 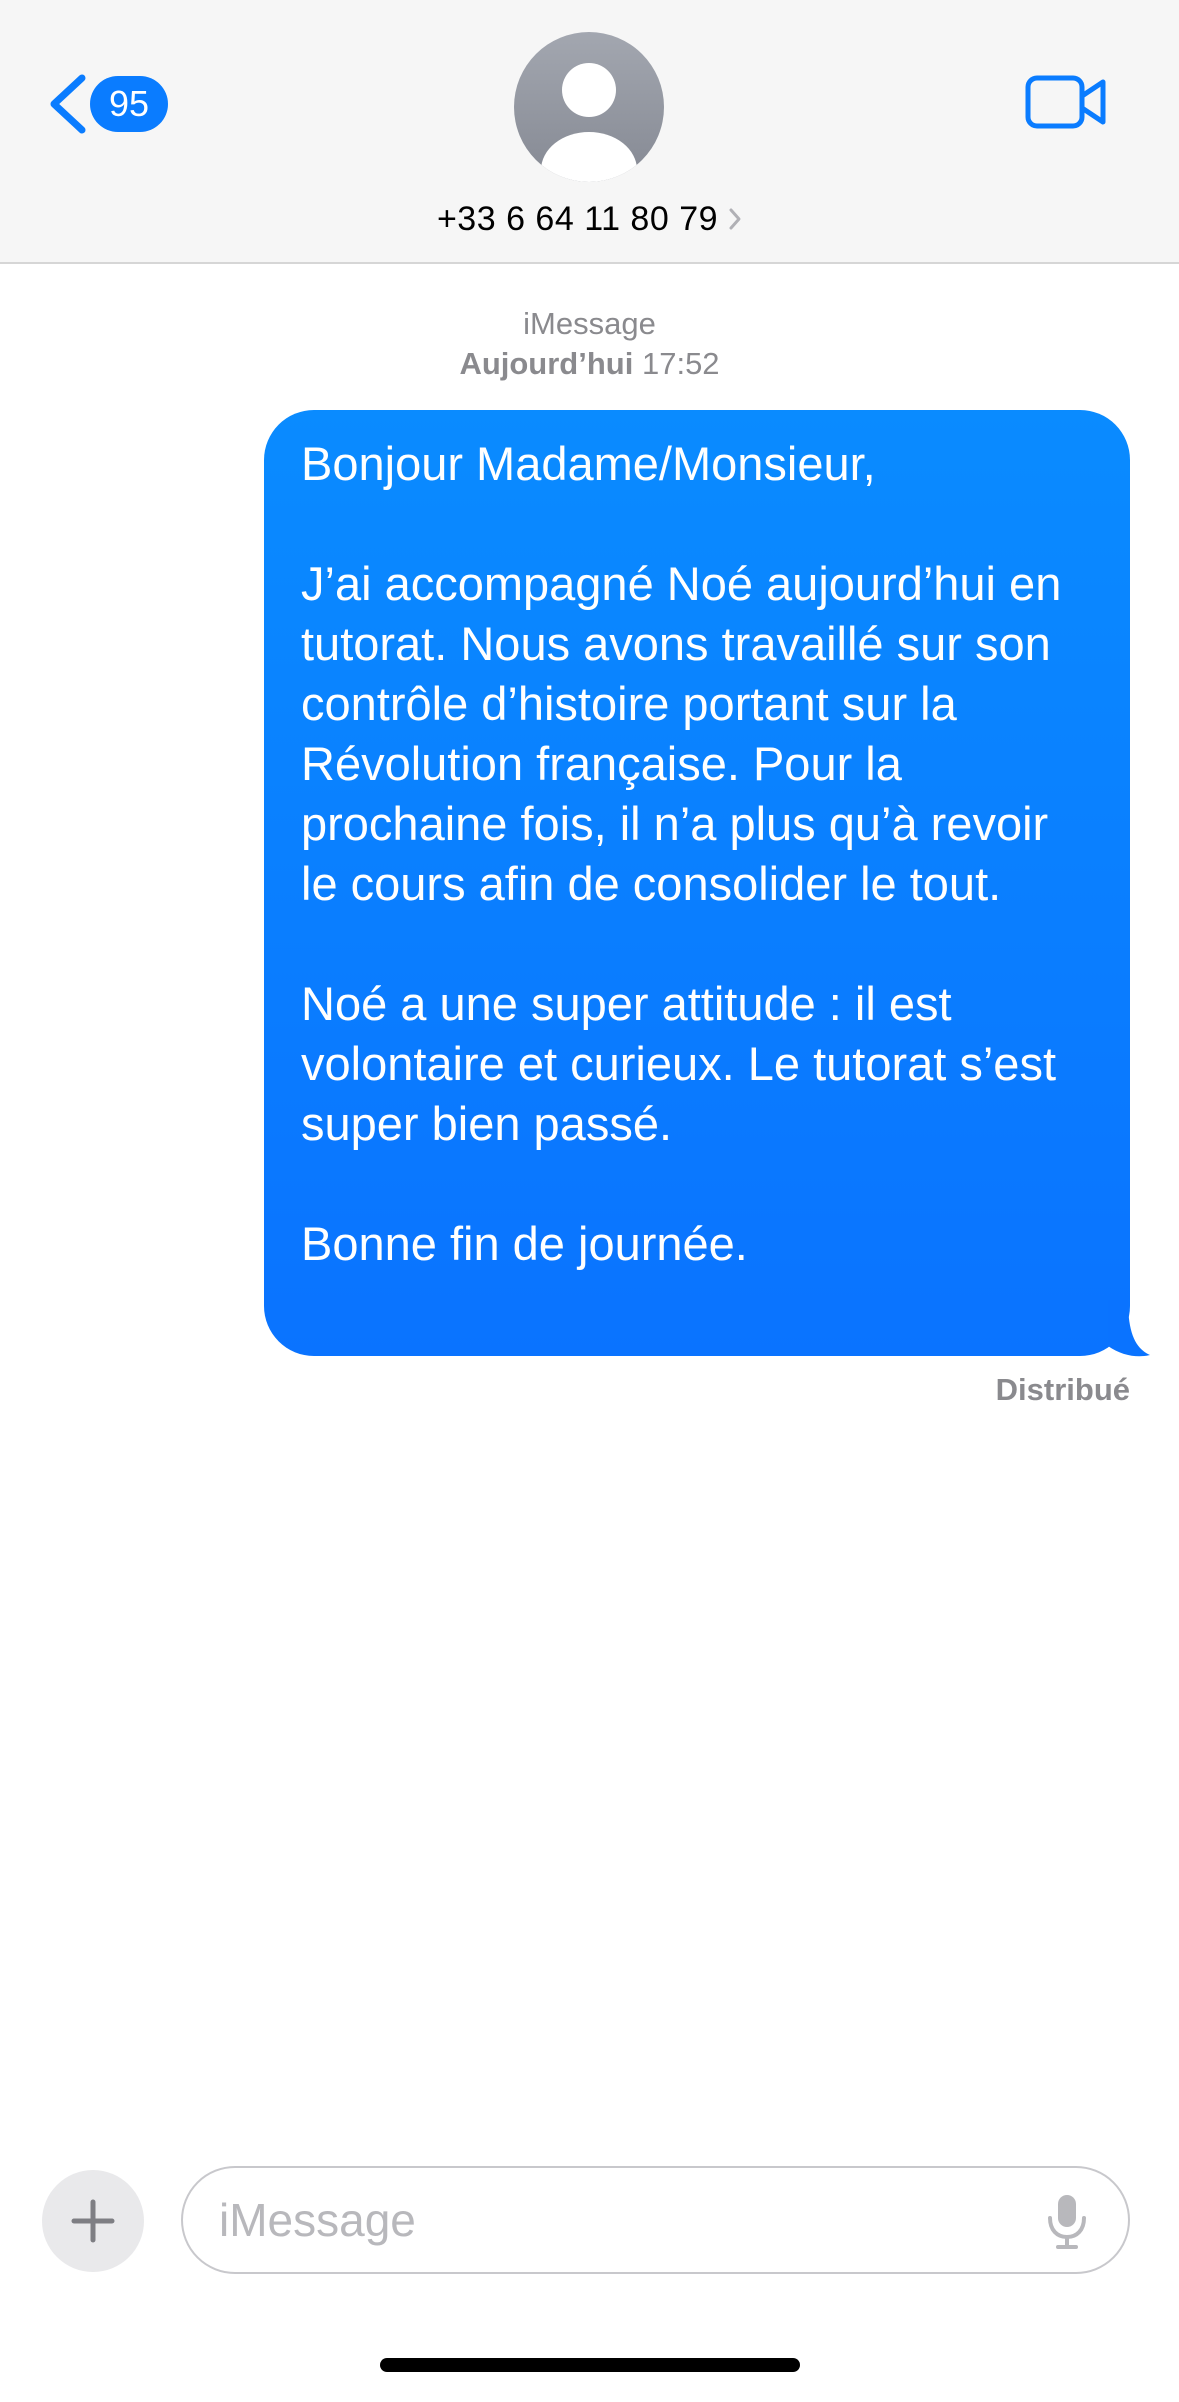 I want to click on person-placeholder-icon, so click(x=589, y=122).